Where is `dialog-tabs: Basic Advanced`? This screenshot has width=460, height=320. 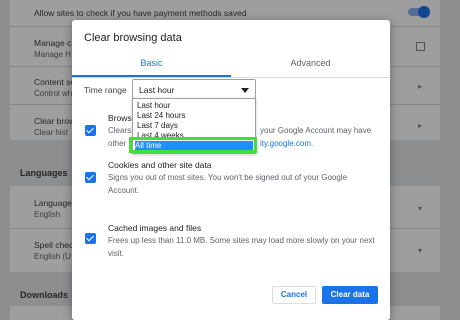
dialog-tabs: Basic Advanced is located at coordinates (231, 64).